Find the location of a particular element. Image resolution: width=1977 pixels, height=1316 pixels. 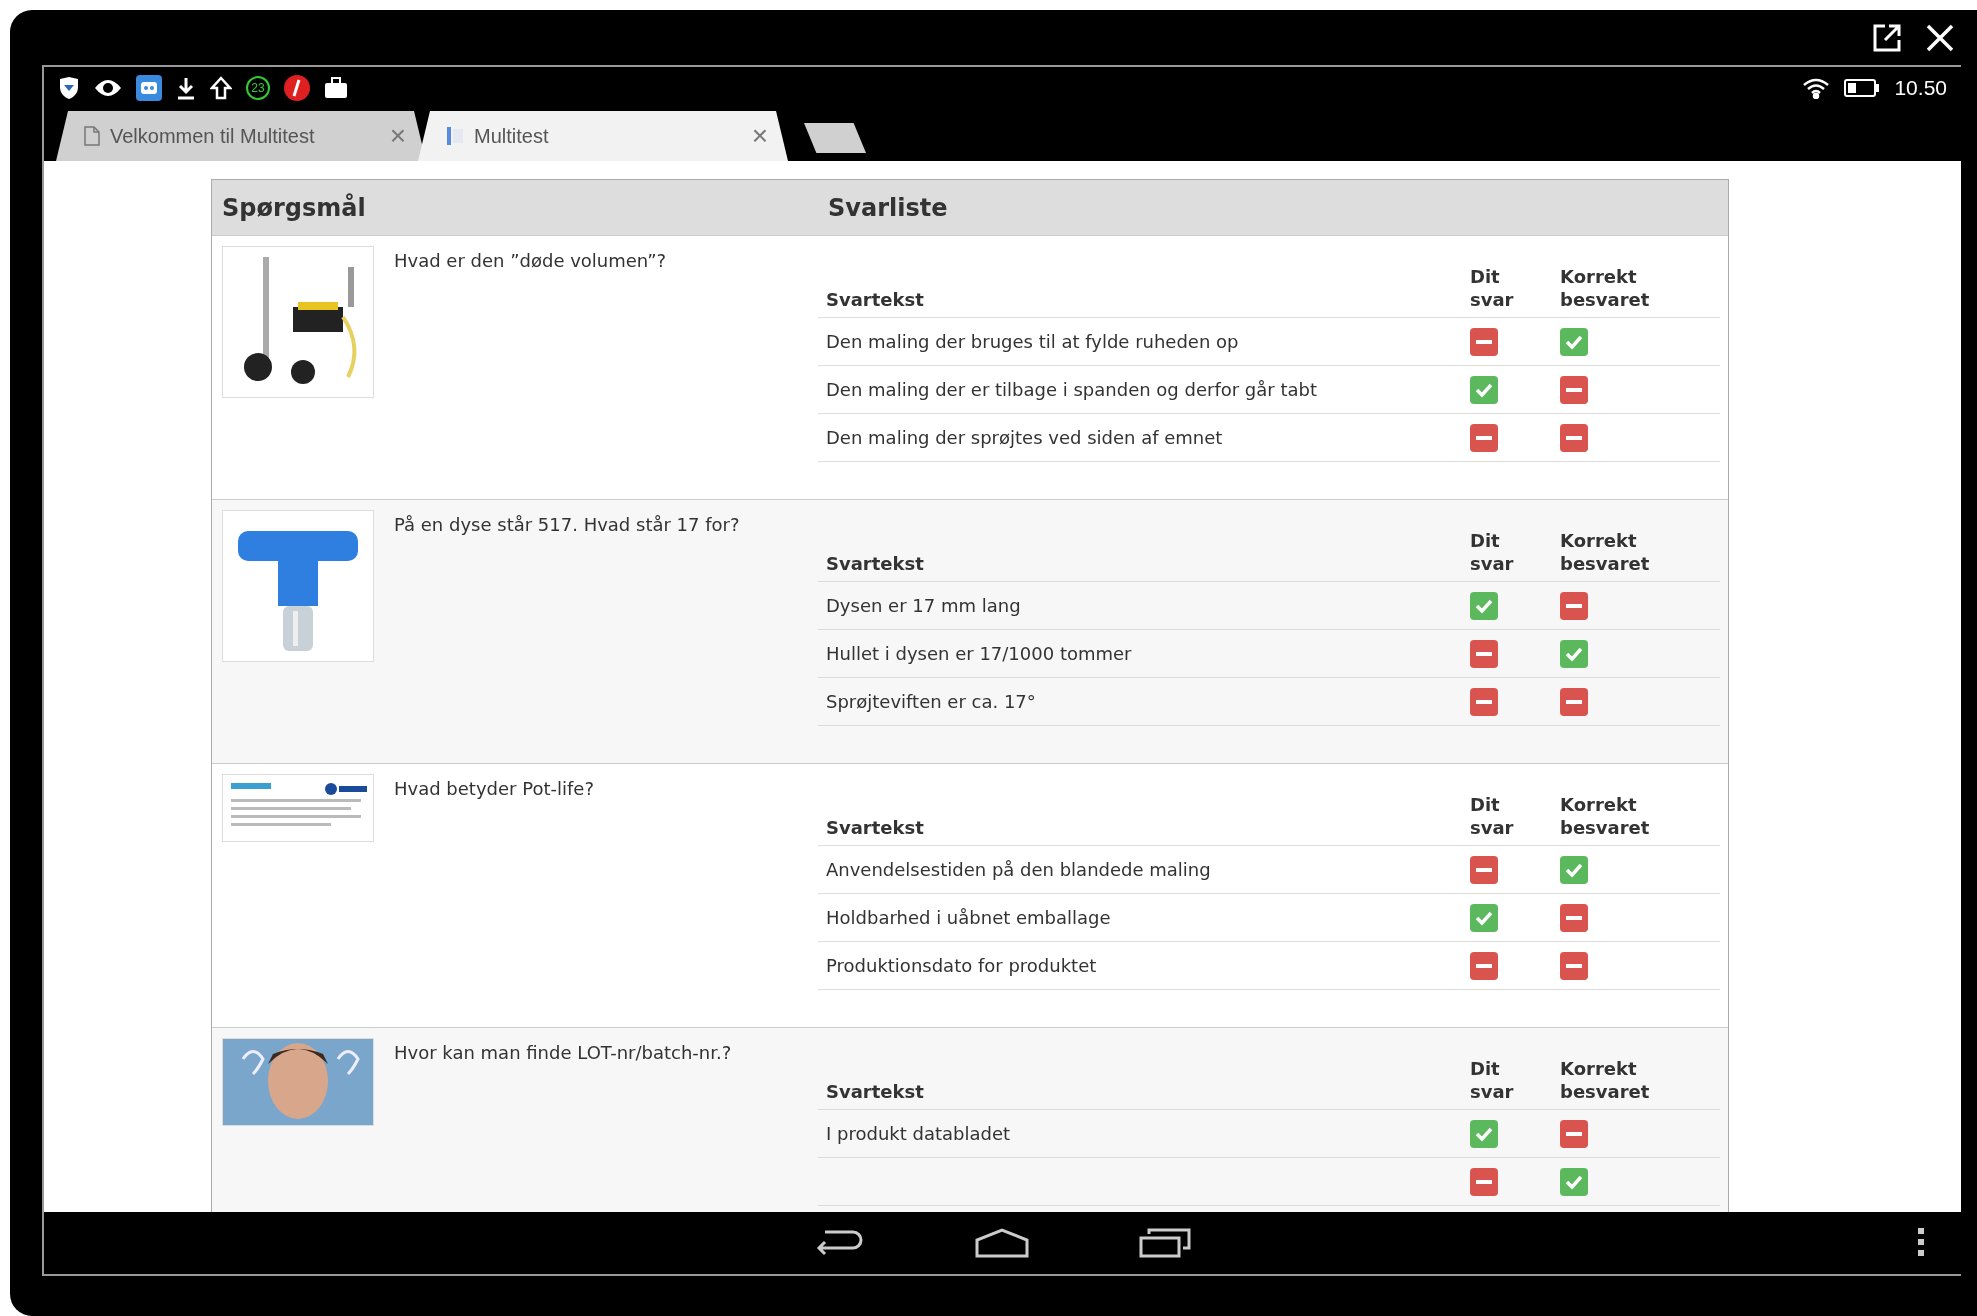

answer-text: Dysen er 17 mm lang is located at coordinates (1140, 606).